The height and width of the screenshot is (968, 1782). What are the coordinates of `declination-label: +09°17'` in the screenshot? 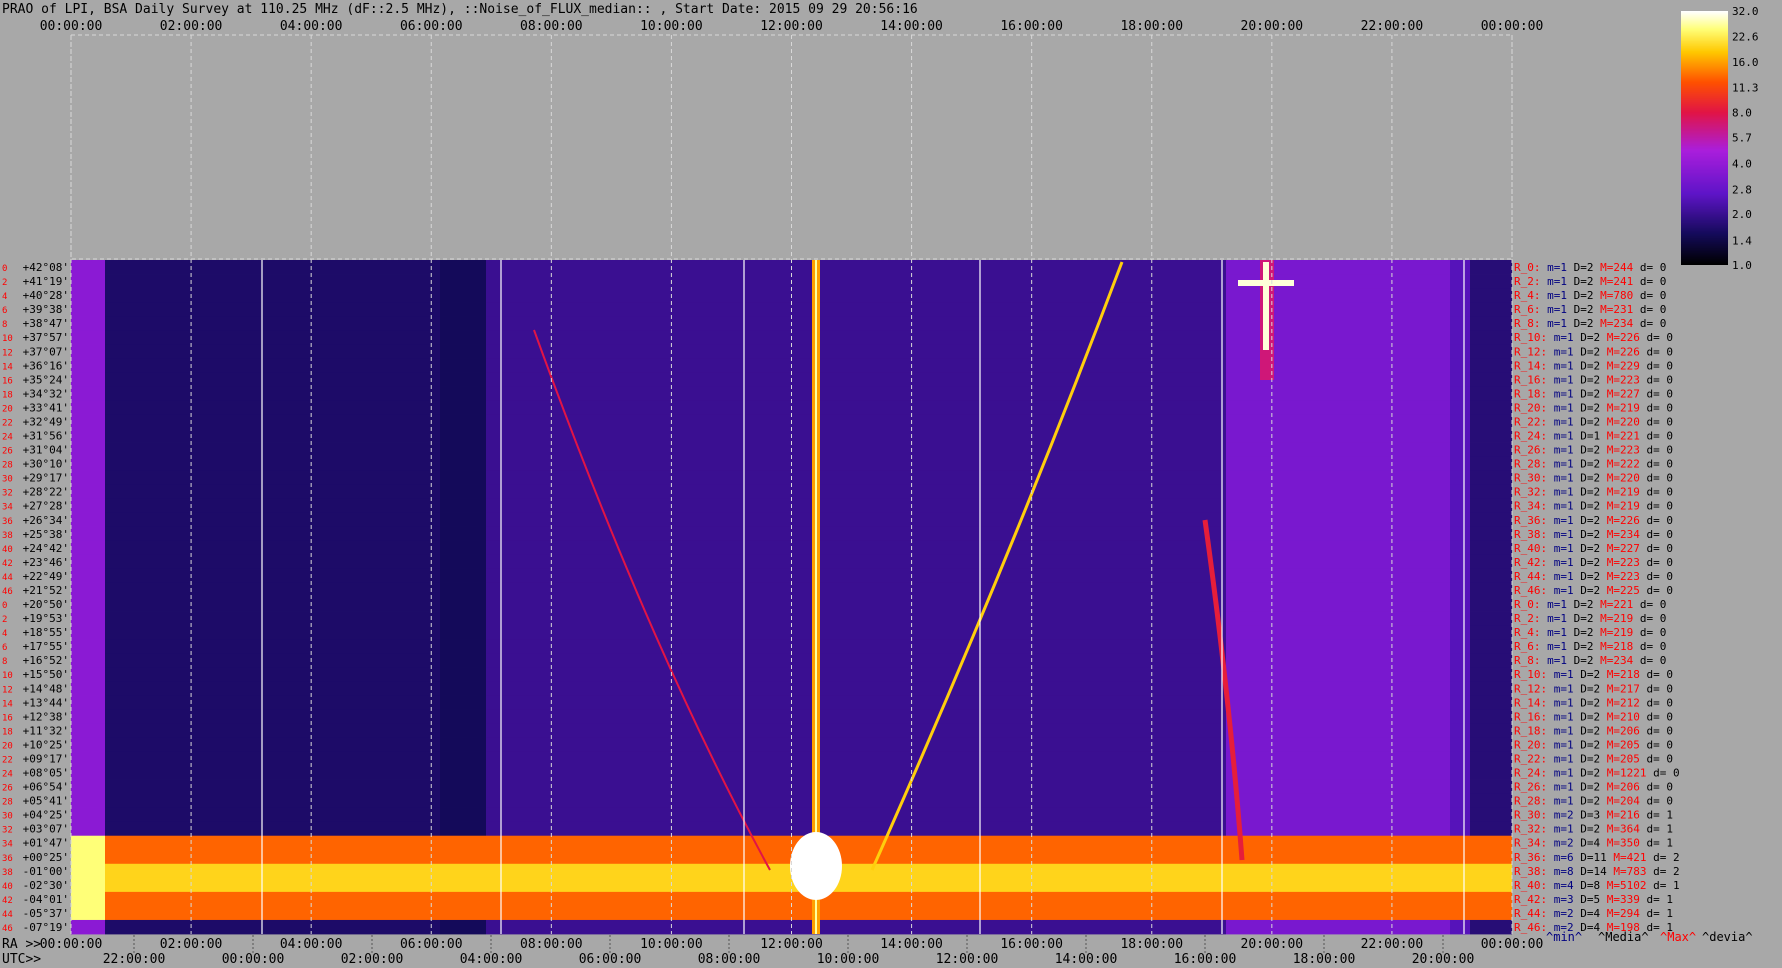 It's located at (46, 758).